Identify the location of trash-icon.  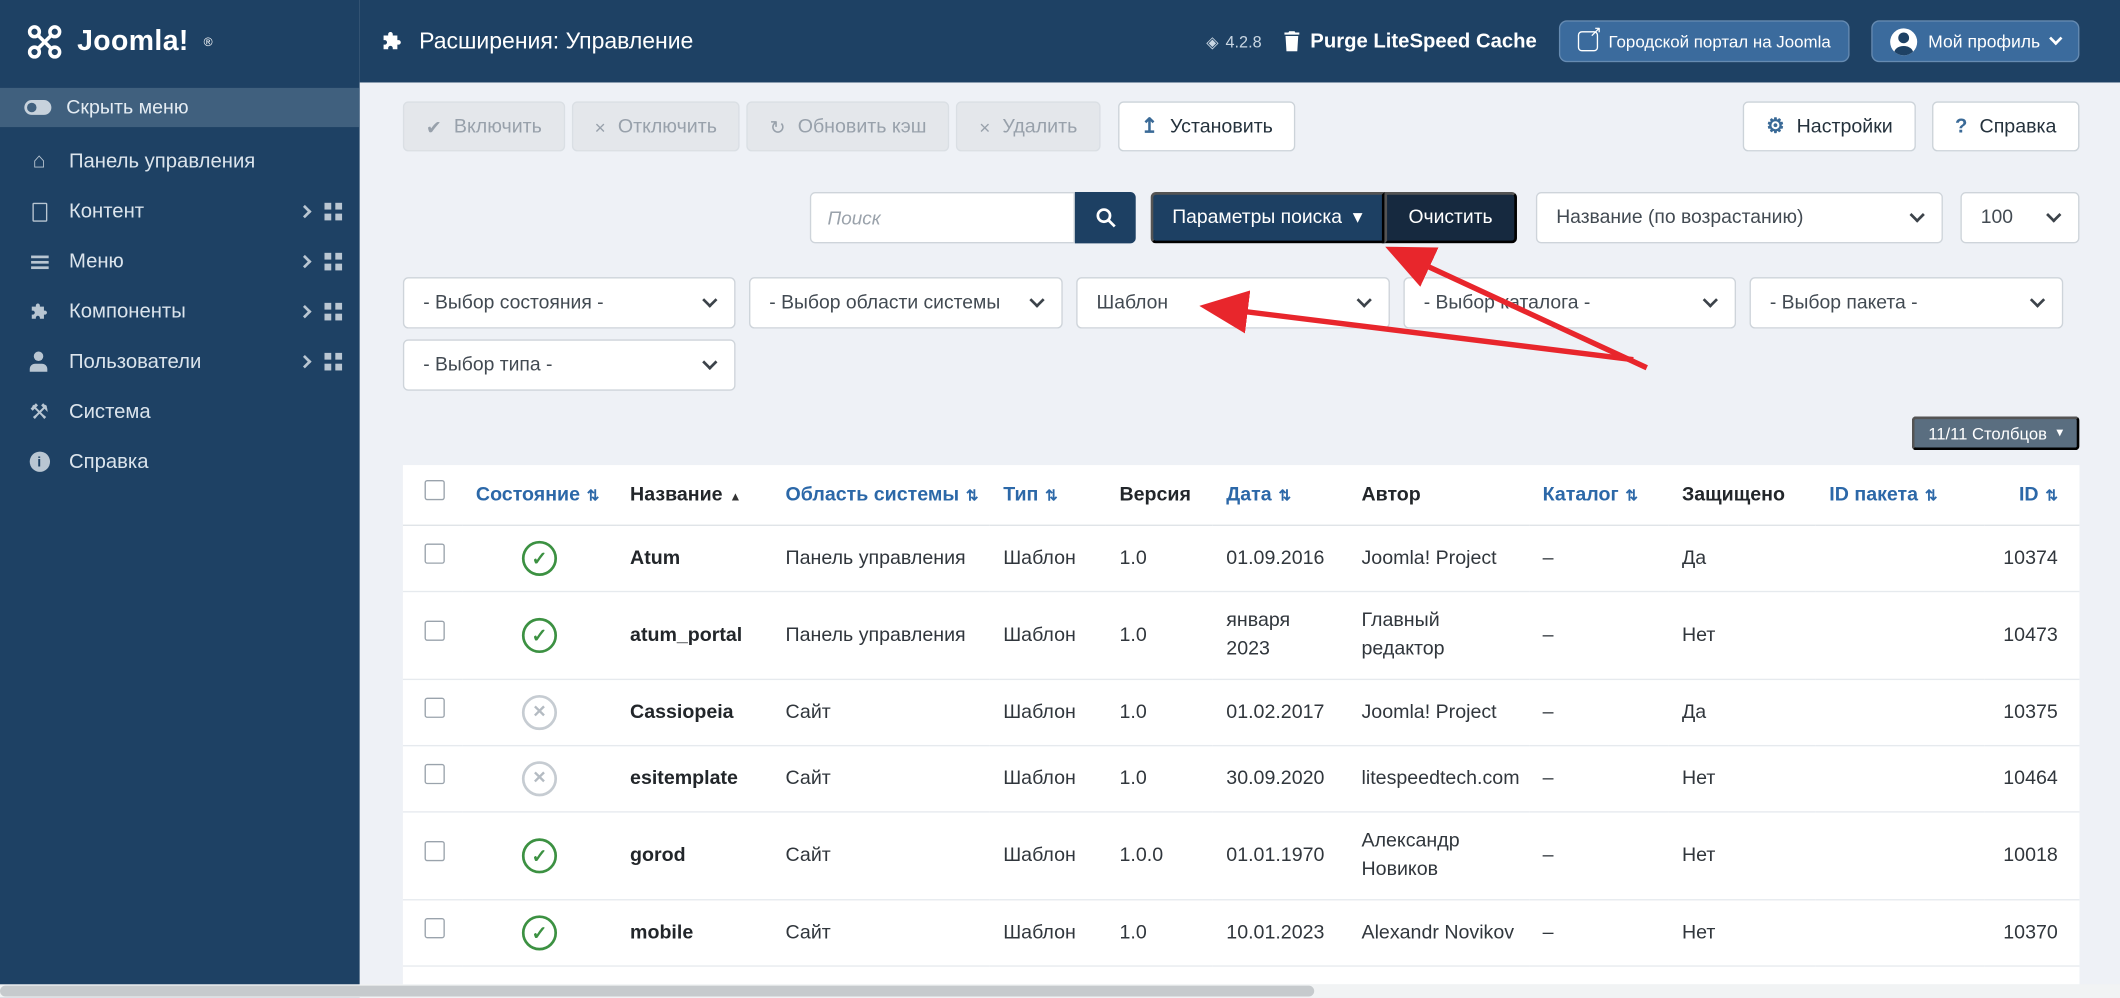
(1292, 41).